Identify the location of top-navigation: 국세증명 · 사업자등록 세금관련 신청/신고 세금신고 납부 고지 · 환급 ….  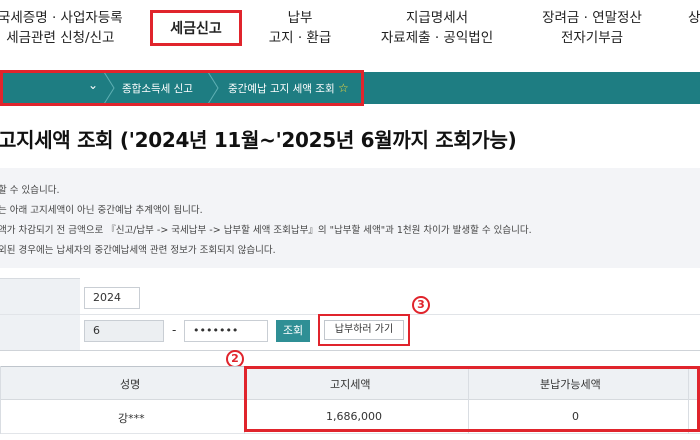
(350, 32).